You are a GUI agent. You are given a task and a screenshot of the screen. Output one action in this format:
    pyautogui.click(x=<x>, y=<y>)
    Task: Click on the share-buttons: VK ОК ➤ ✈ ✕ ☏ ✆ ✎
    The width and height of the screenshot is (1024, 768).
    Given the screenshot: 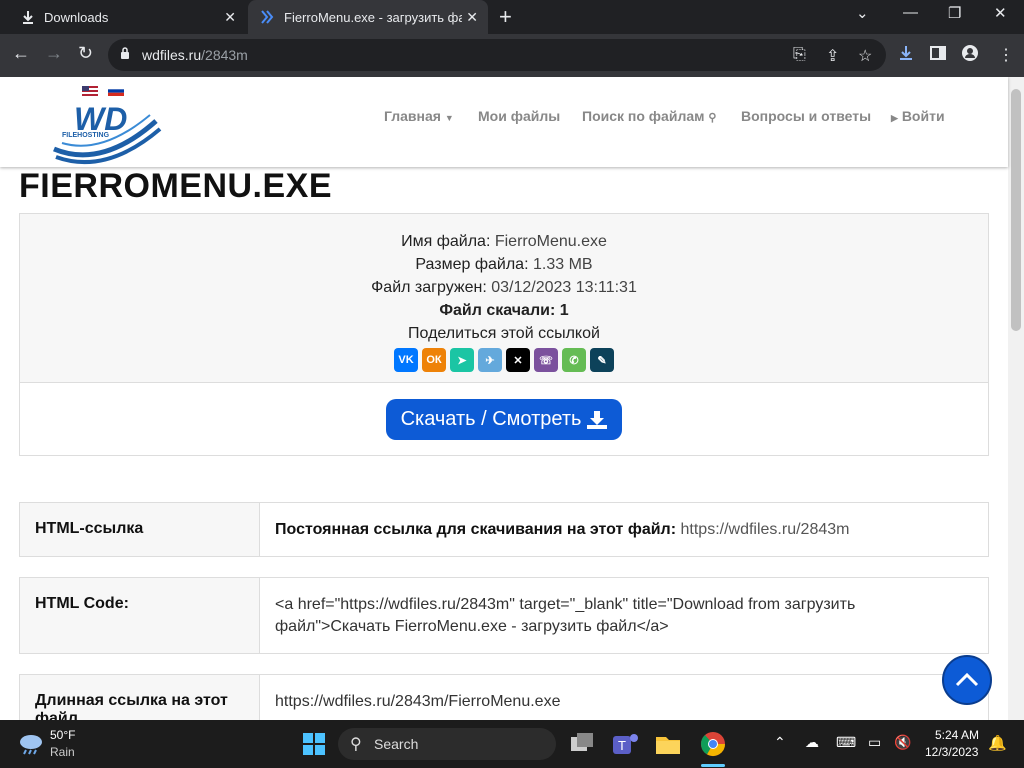 What is the action you would take?
    pyautogui.click(x=504, y=360)
    